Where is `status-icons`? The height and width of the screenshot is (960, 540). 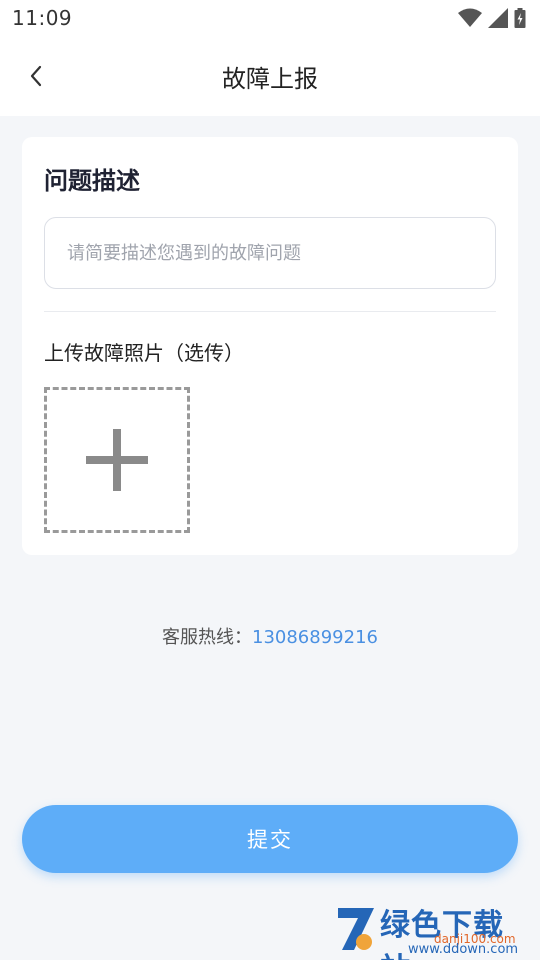 status-icons is located at coordinates (492, 18).